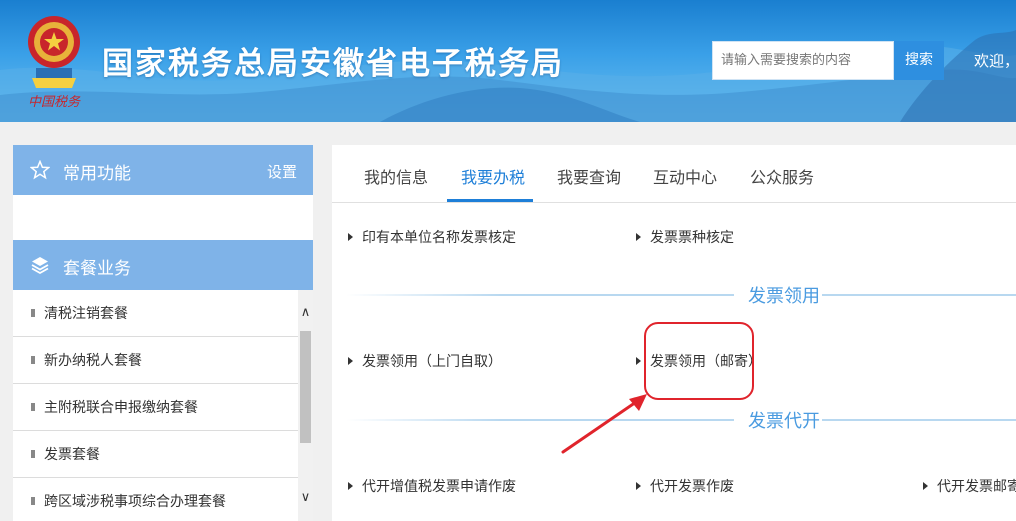  I want to click on section-title-invoice-collection: 发票领用, so click(784, 296).